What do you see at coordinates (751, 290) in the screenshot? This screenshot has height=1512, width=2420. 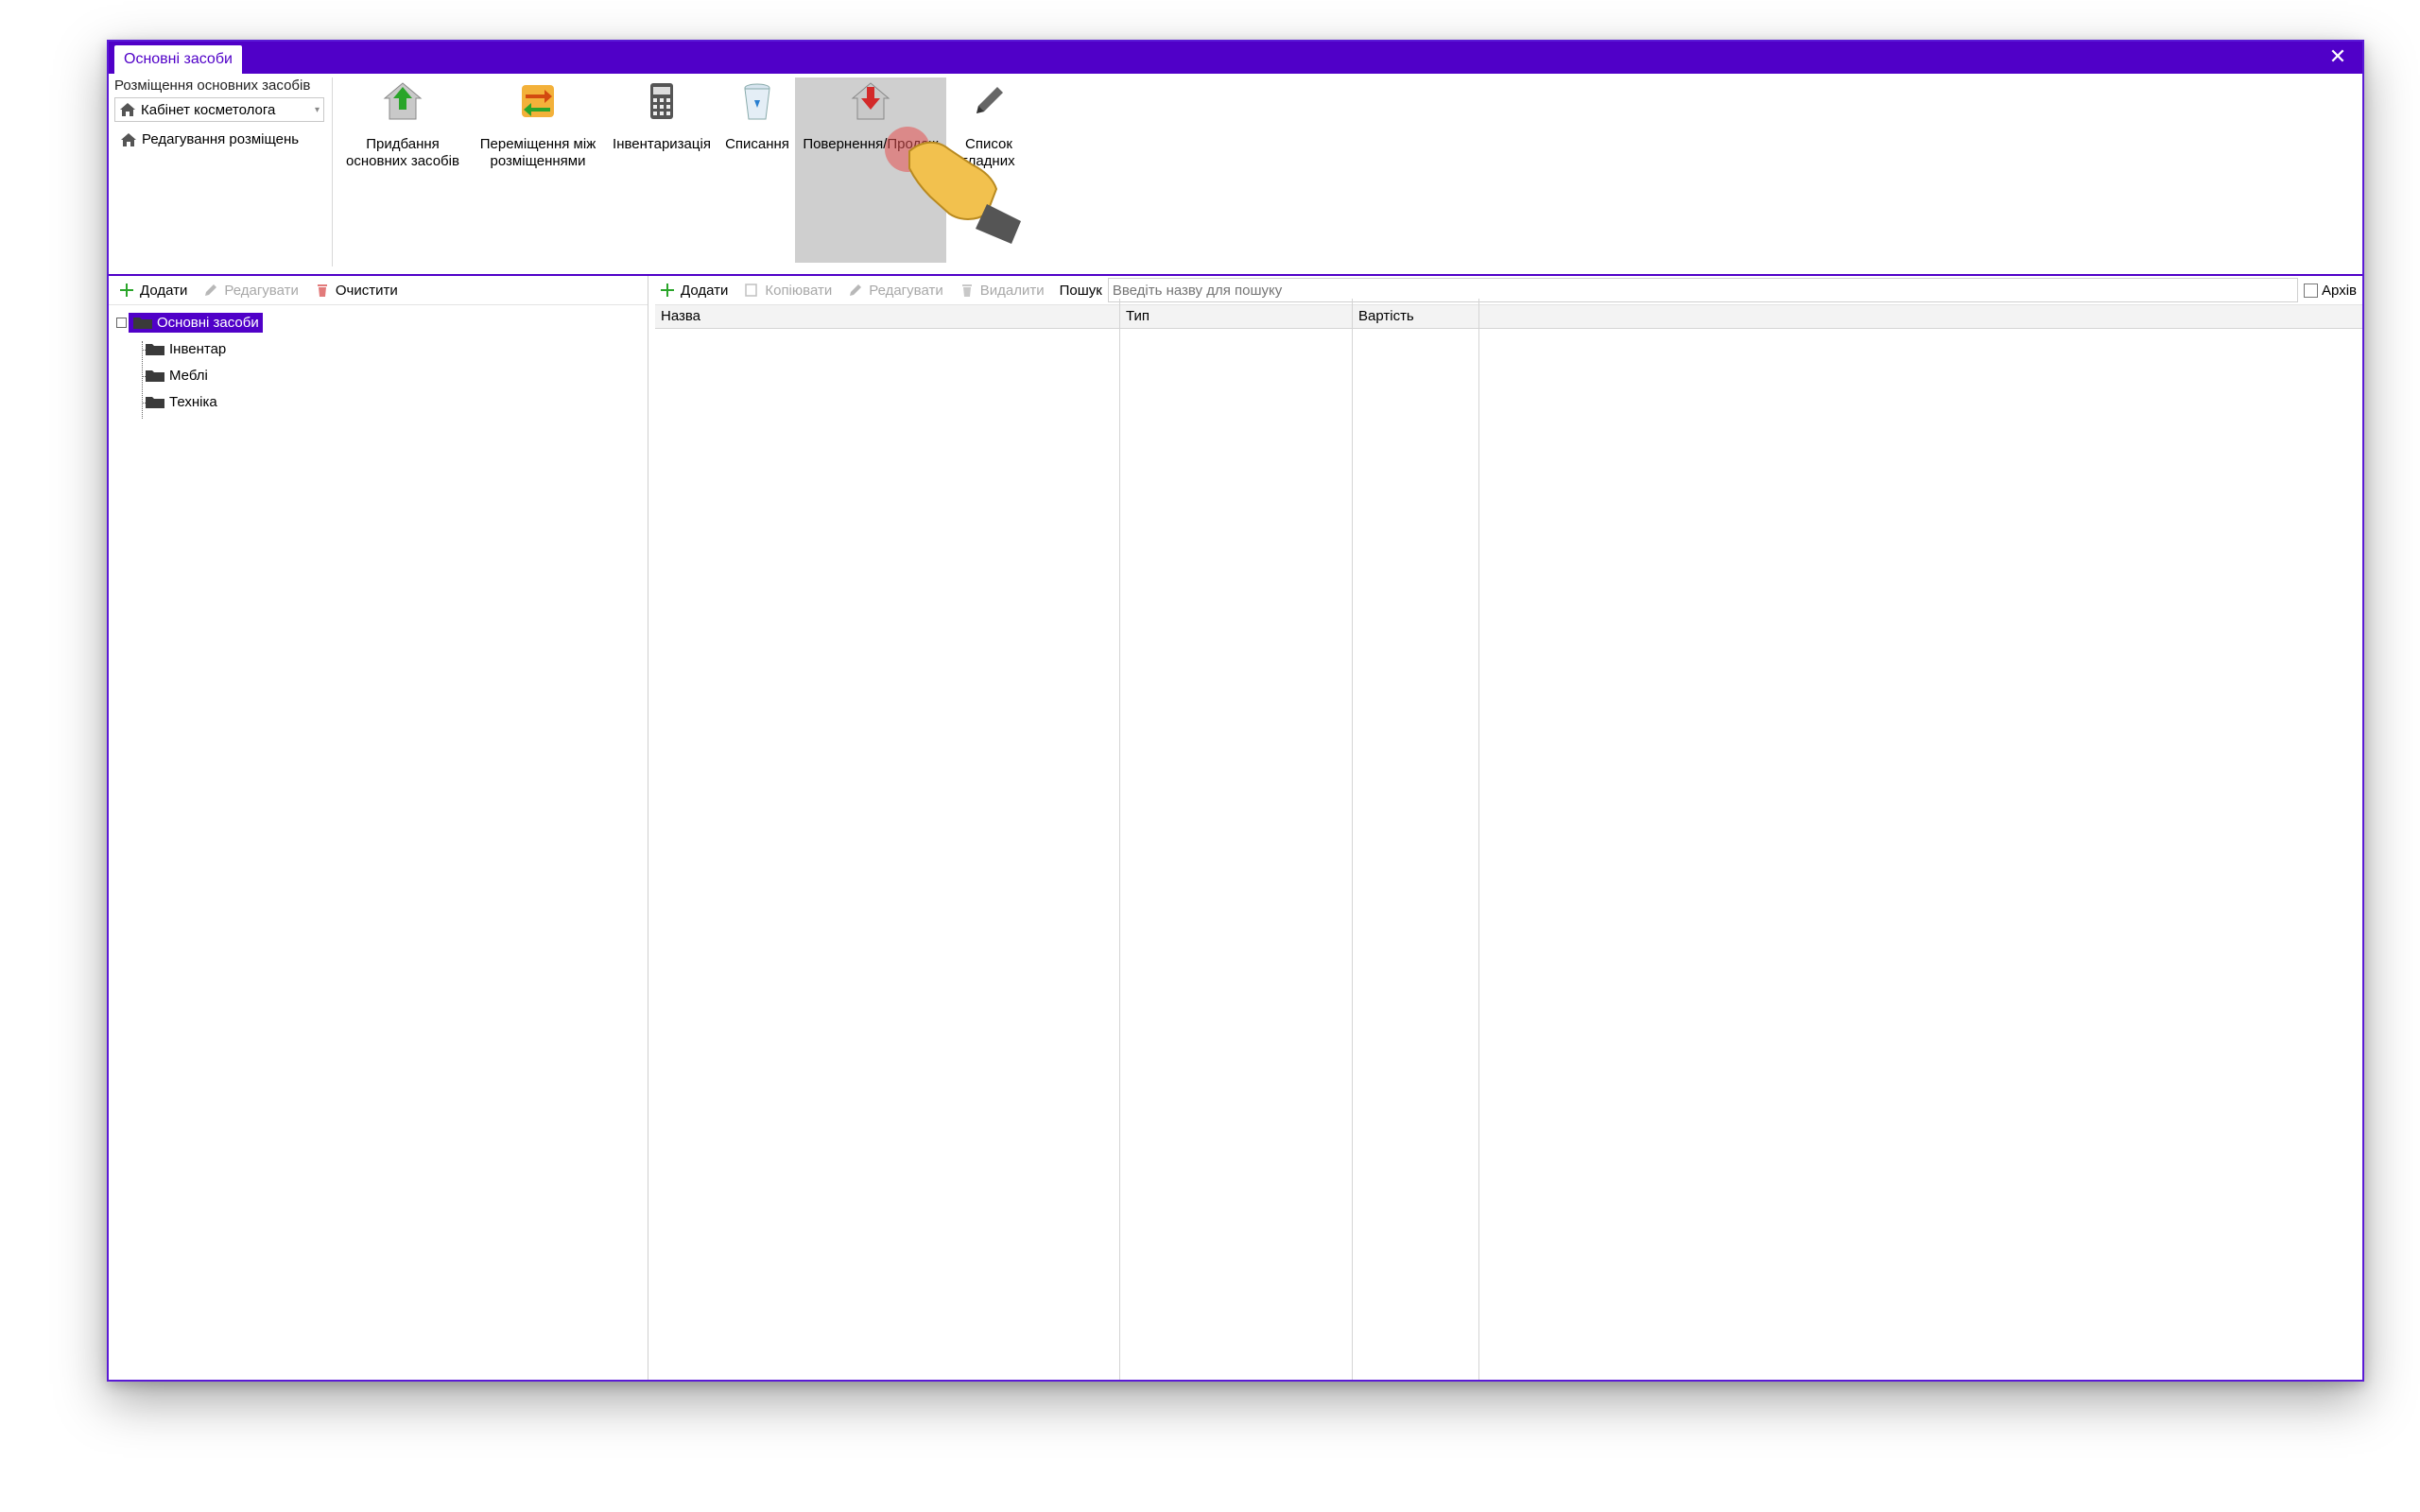 I see `copy-icon` at bounding box center [751, 290].